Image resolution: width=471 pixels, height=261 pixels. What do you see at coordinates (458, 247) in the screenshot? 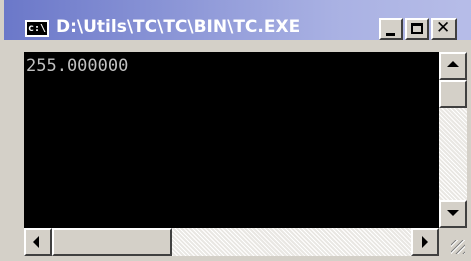
I see `resize-grip-icon` at bounding box center [458, 247].